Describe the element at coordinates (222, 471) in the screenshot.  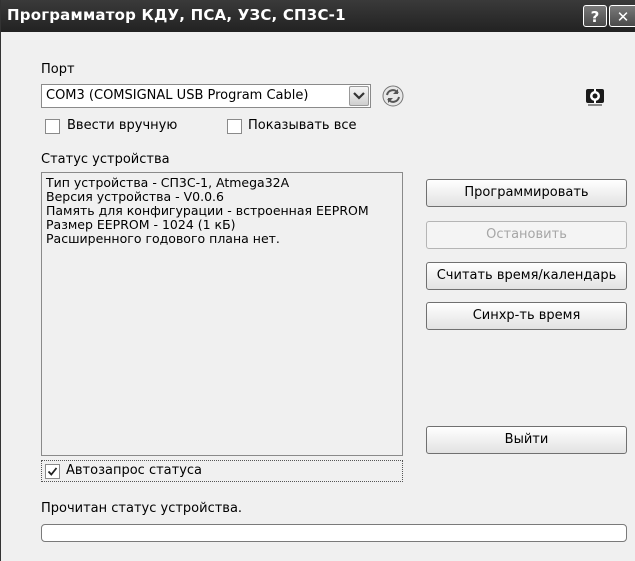
I see `auto-request-group: Автозапрос статуса` at that location.